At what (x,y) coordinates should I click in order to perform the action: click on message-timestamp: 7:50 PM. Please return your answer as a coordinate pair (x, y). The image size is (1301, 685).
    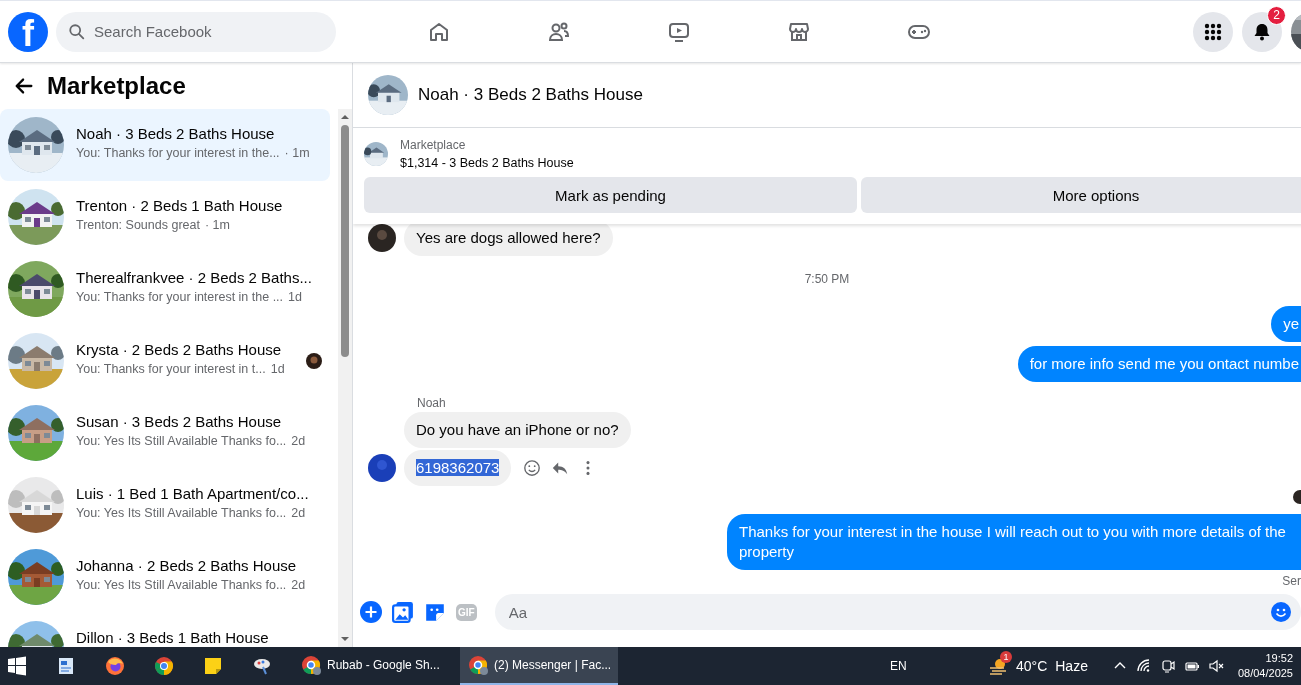
    Looking at the image, I should click on (827, 279).